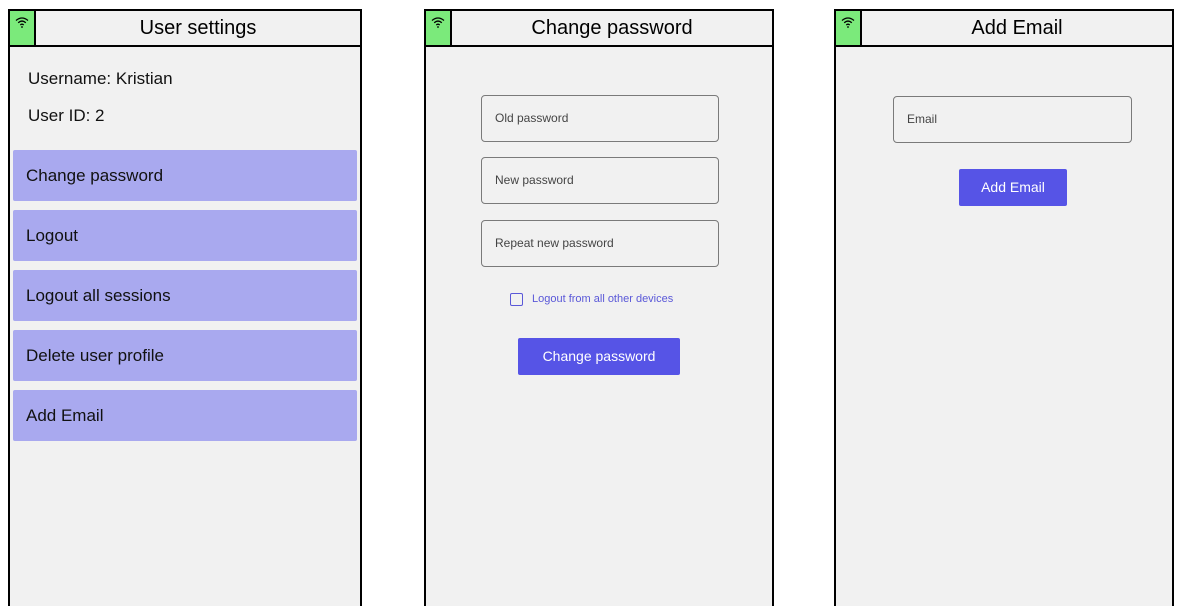  Describe the element at coordinates (603, 299) in the screenshot. I see `logout-others-label: Logout from all other devices` at that location.